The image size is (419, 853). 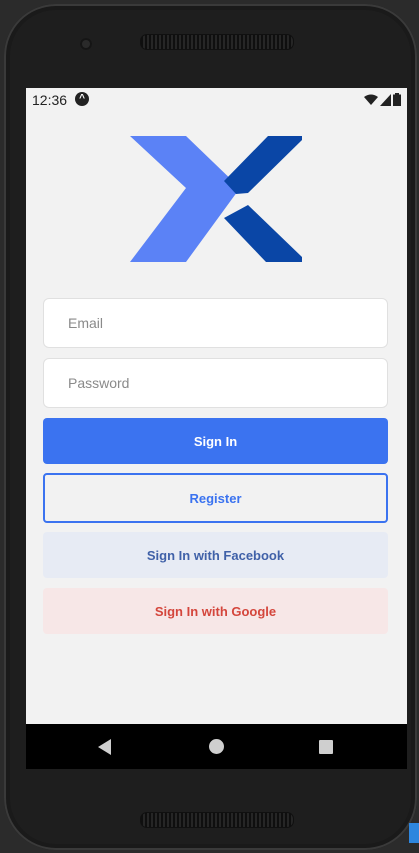 I want to click on password-field, so click(x=215, y=383).